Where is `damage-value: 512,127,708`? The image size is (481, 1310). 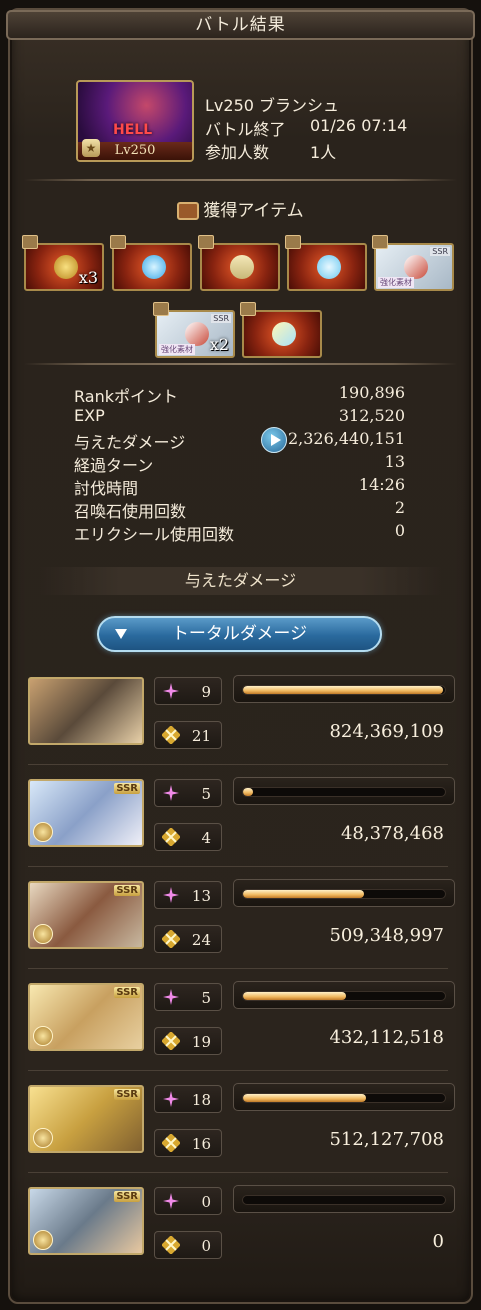 damage-value: 512,127,708 is located at coordinates (386, 1139).